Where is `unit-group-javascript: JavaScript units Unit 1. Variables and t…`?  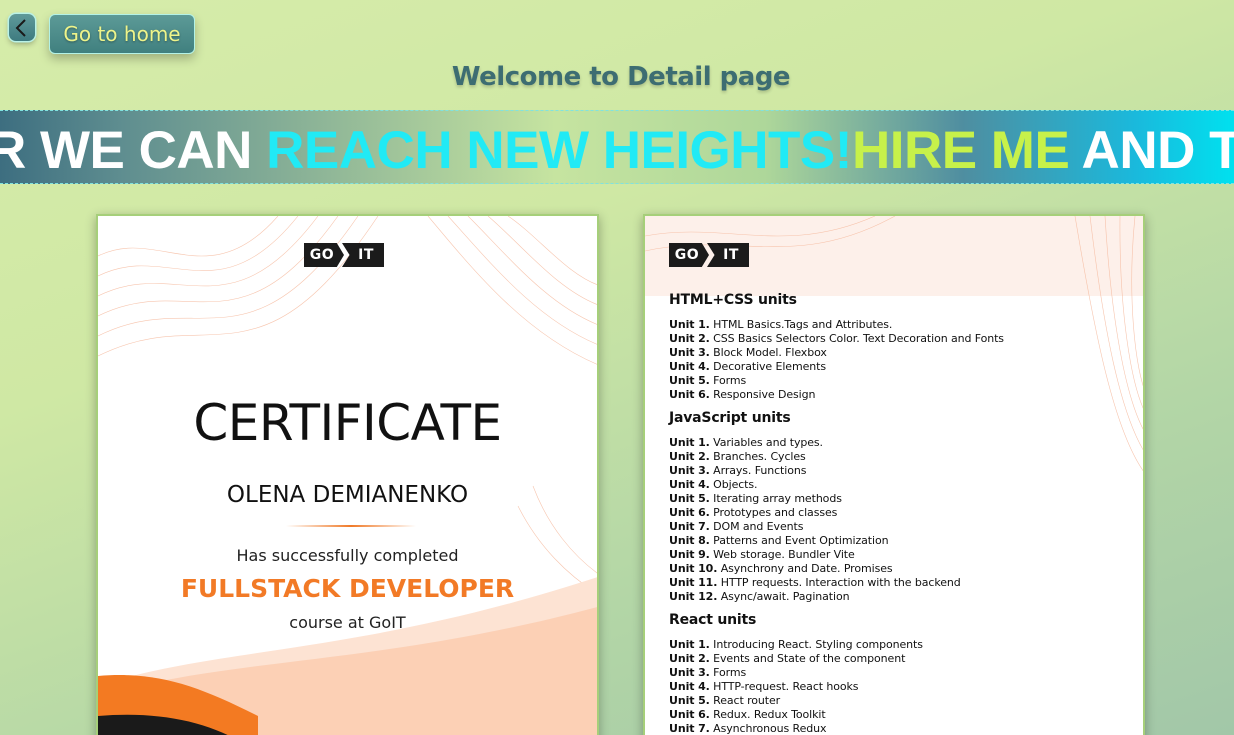
unit-group-javascript: JavaScript units Unit 1. Variables and t… is located at coordinates (904, 507).